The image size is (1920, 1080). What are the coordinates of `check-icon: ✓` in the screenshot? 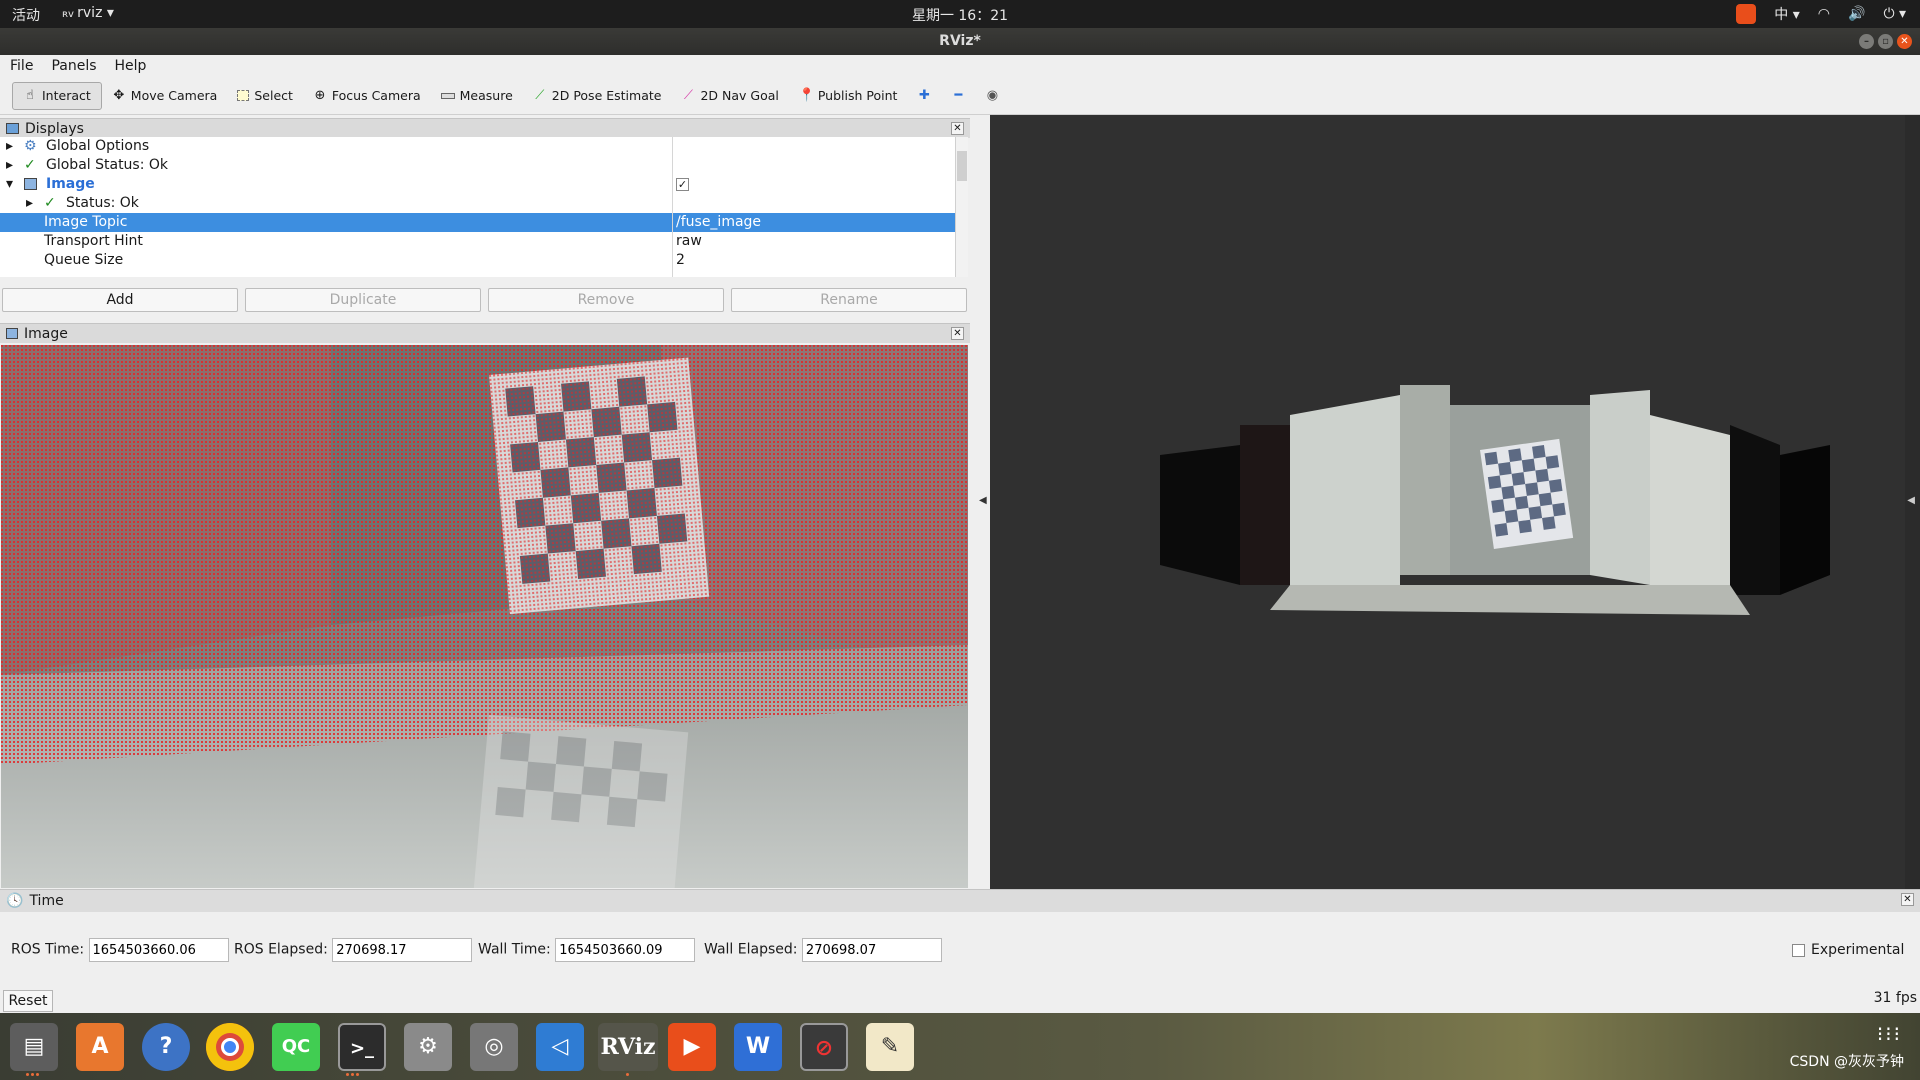 It's located at (30, 165).